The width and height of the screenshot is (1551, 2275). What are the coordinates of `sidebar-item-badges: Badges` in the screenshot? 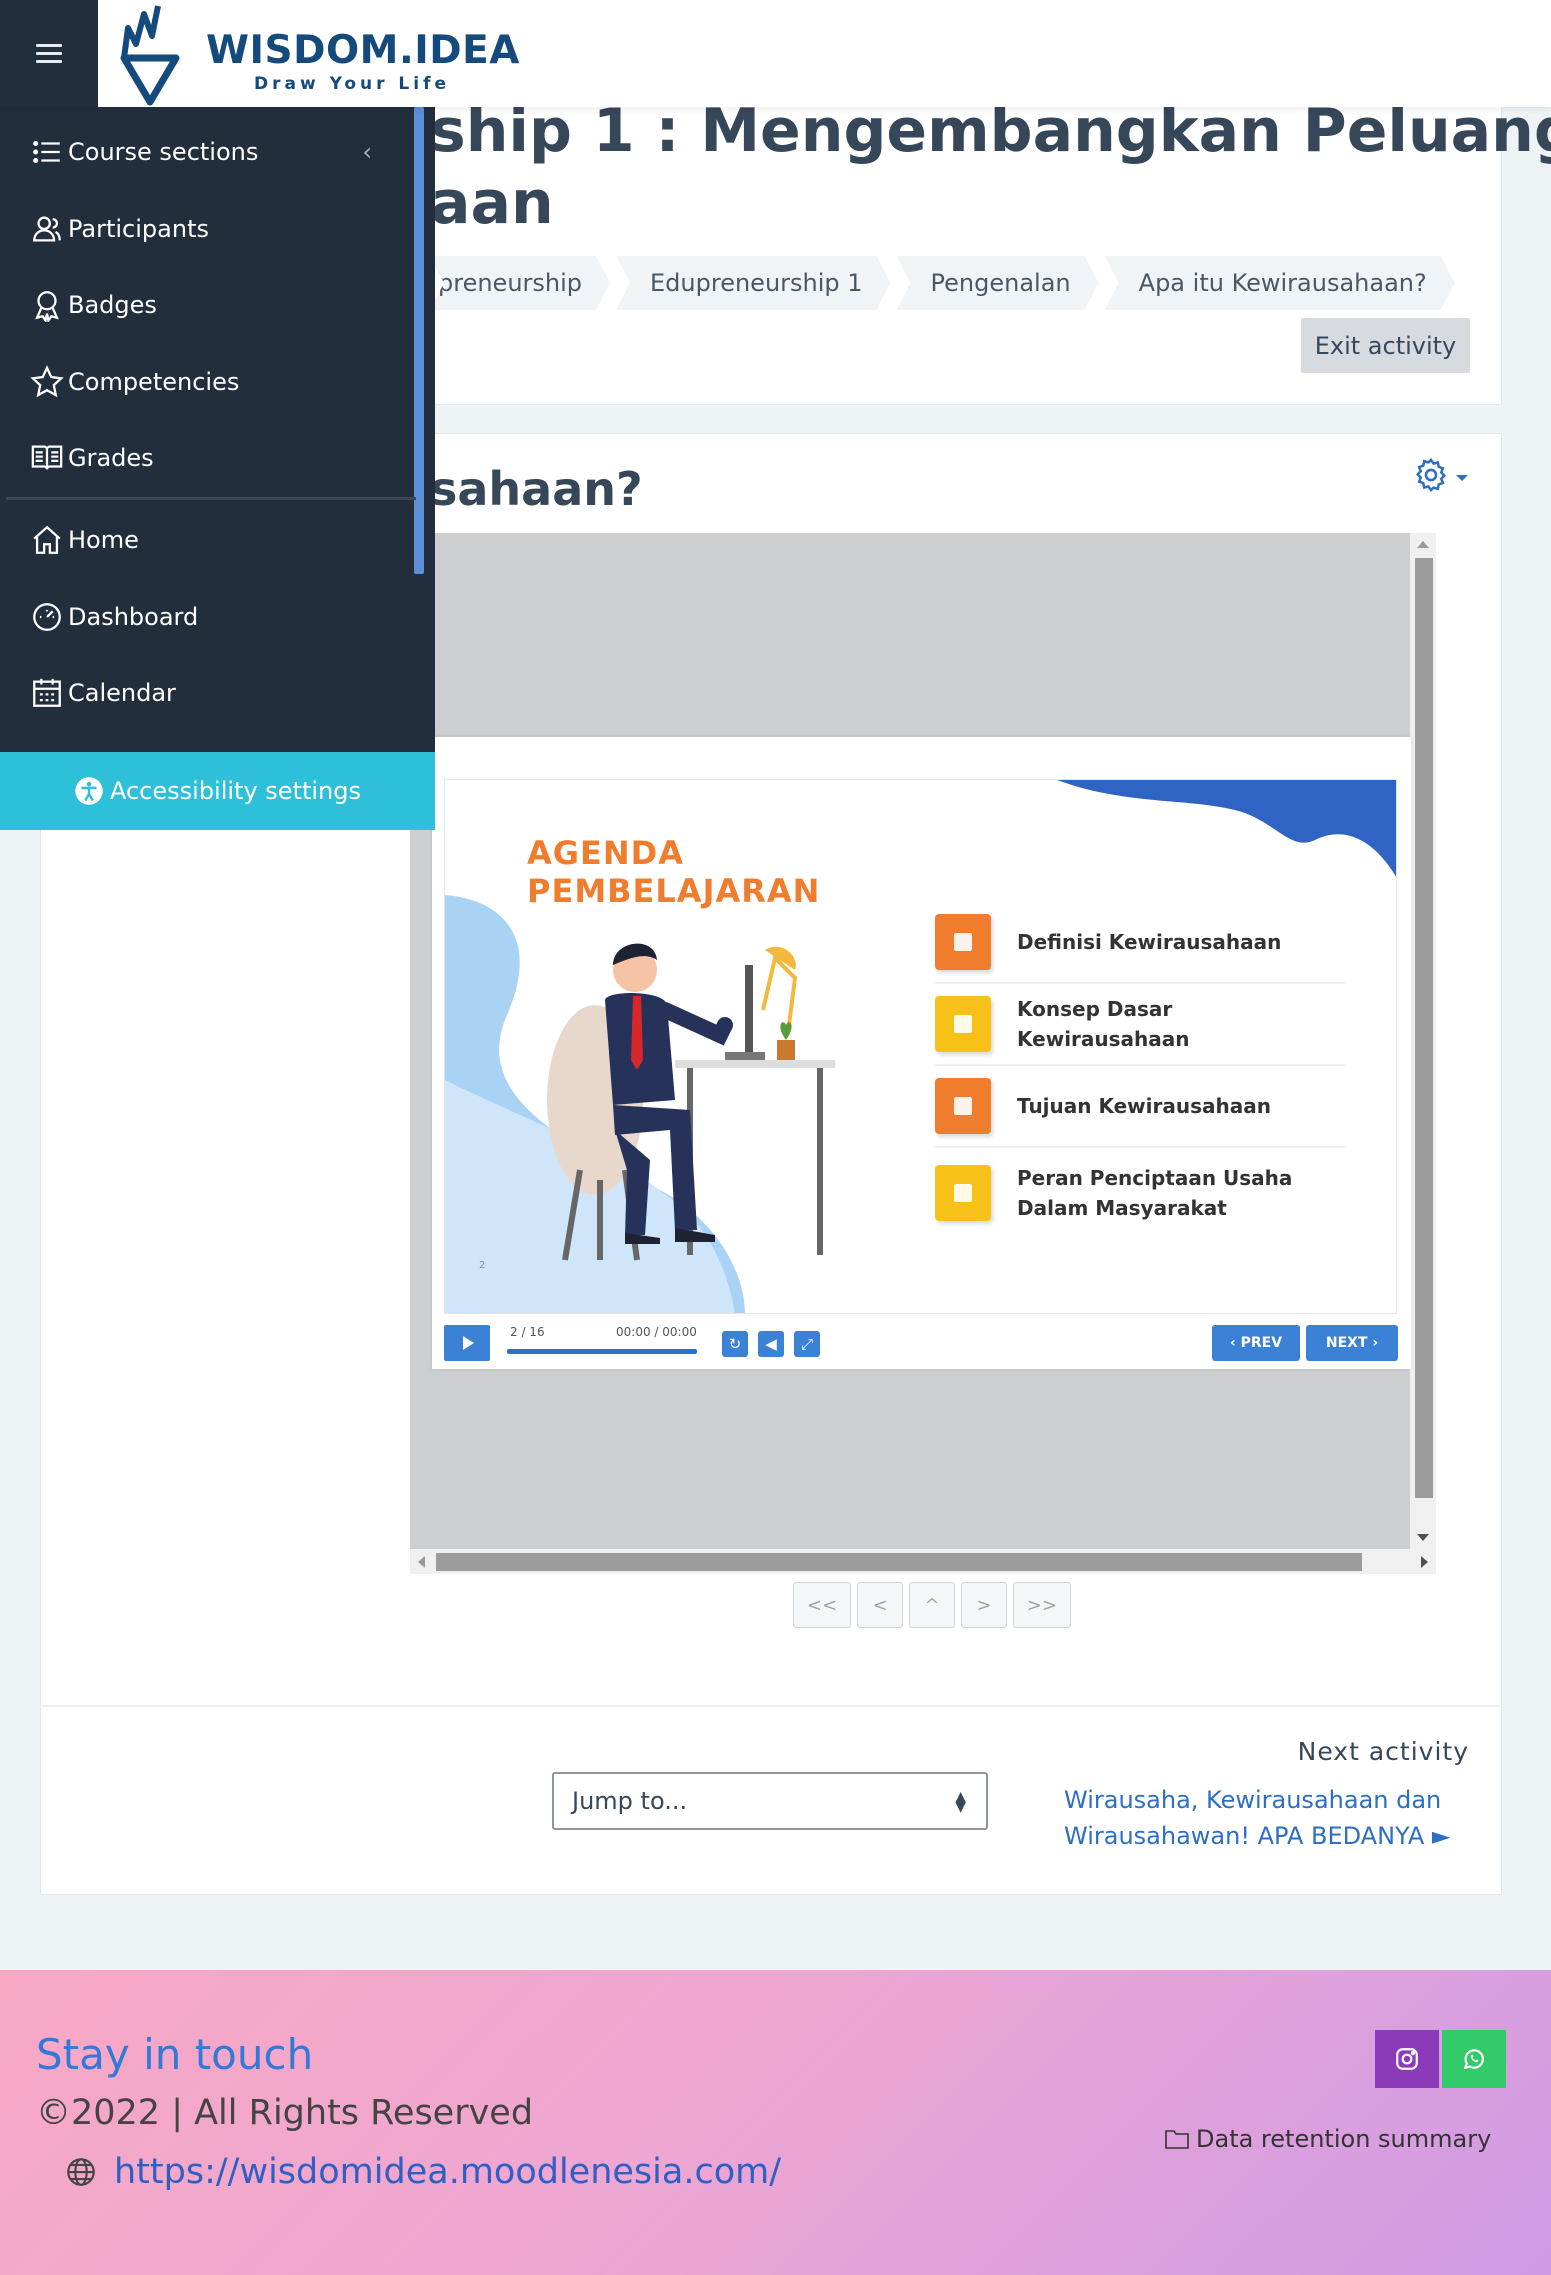 It's located at (93, 305).